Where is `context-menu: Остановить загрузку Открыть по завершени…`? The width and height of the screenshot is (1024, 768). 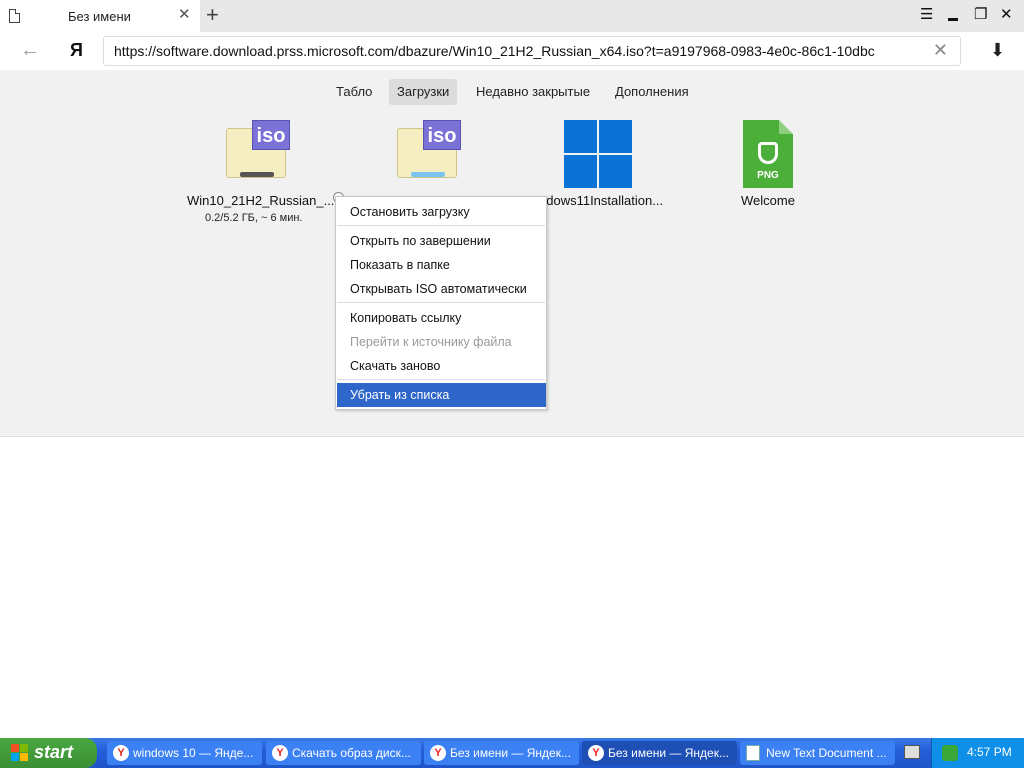 context-menu: Остановить загрузку Открыть по завершени… is located at coordinates (441, 303).